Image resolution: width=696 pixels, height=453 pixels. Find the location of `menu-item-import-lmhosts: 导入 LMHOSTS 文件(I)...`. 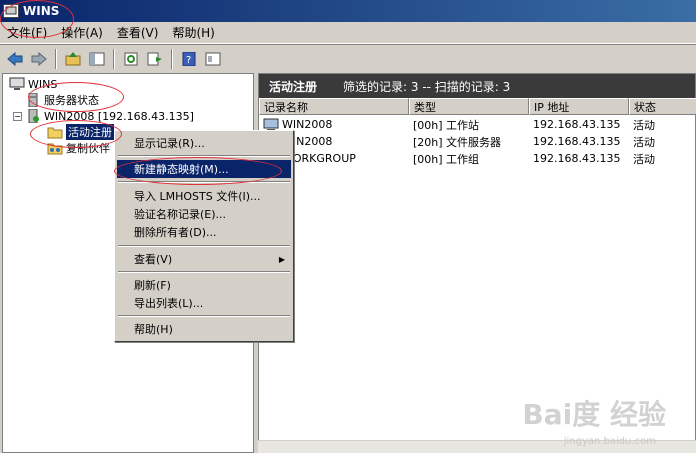

menu-item-import-lmhosts: 导入 LMHOSTS 文件(I)... is located at coordinates (204, 196).